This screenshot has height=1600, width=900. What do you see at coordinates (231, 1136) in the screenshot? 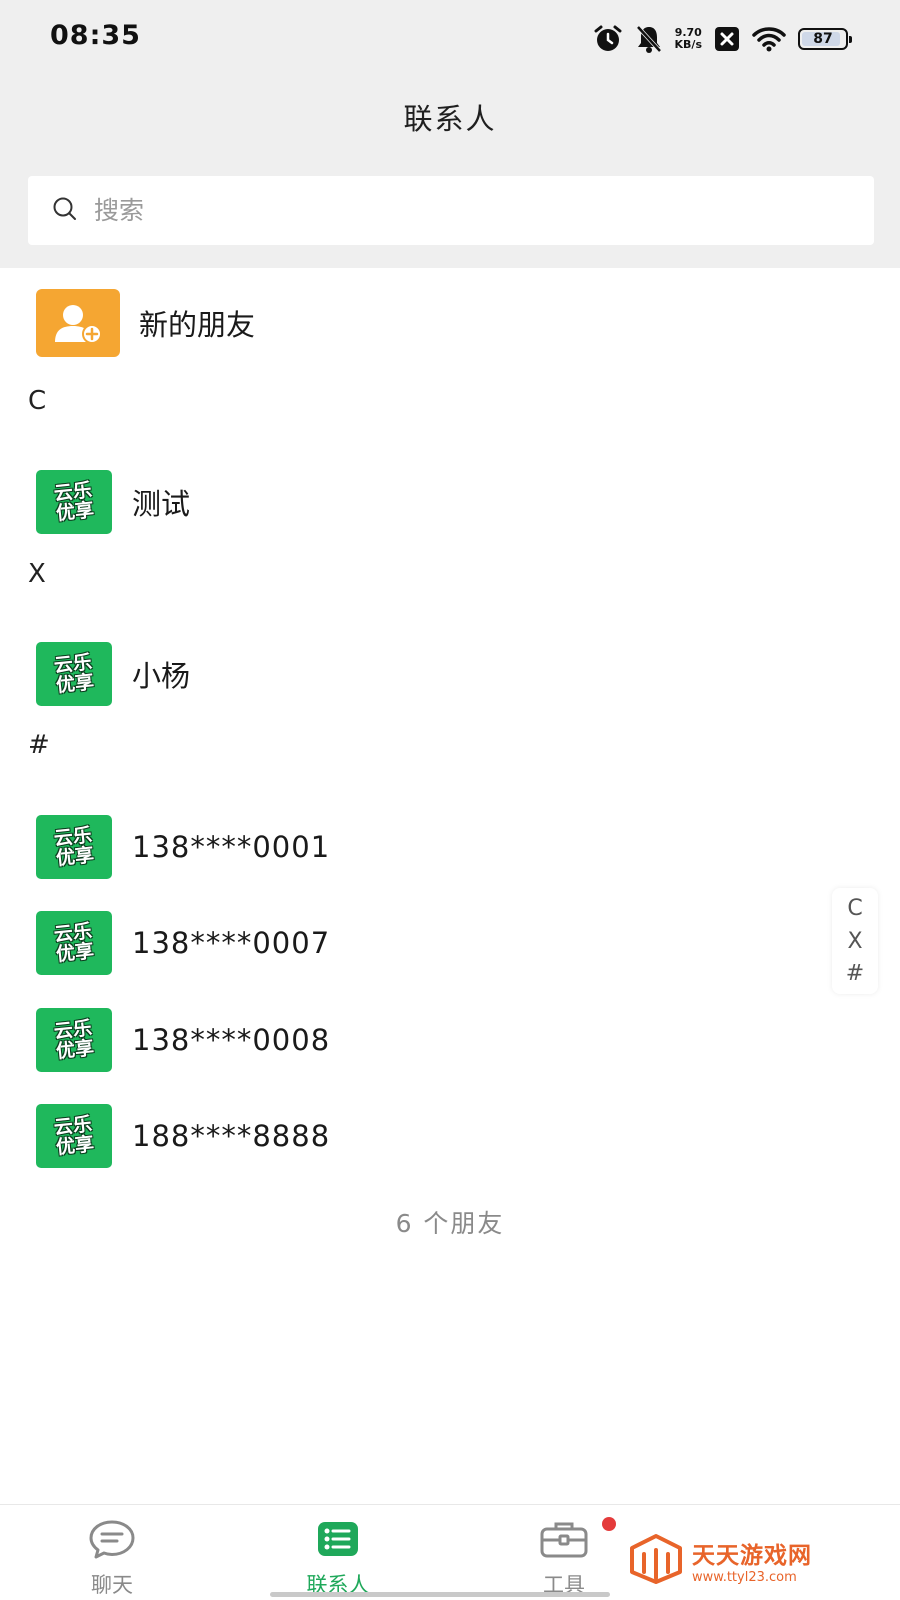
I see `contact-name: 188****8888` at bounding box center [231, 1136].